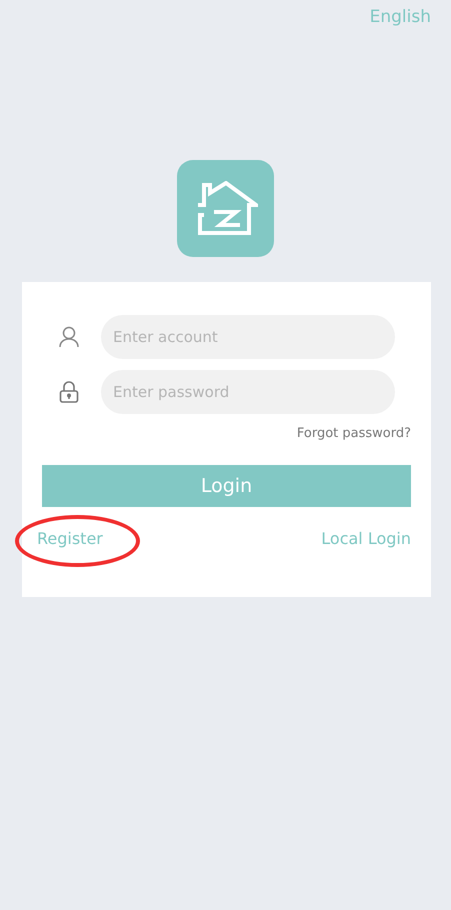 The width and height of the screenshot is (451, 910). What do you see at coordinates (70, 538) in the screenshot?
I see `register-link: Register` at bounding box center [70, 538].